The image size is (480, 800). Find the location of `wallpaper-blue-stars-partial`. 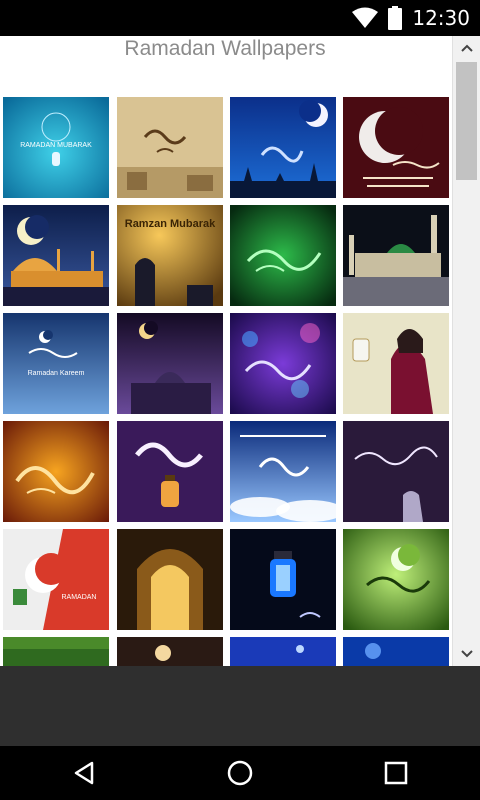

wallpaper-blue-stars-partial is located at coordinates (283, 651).